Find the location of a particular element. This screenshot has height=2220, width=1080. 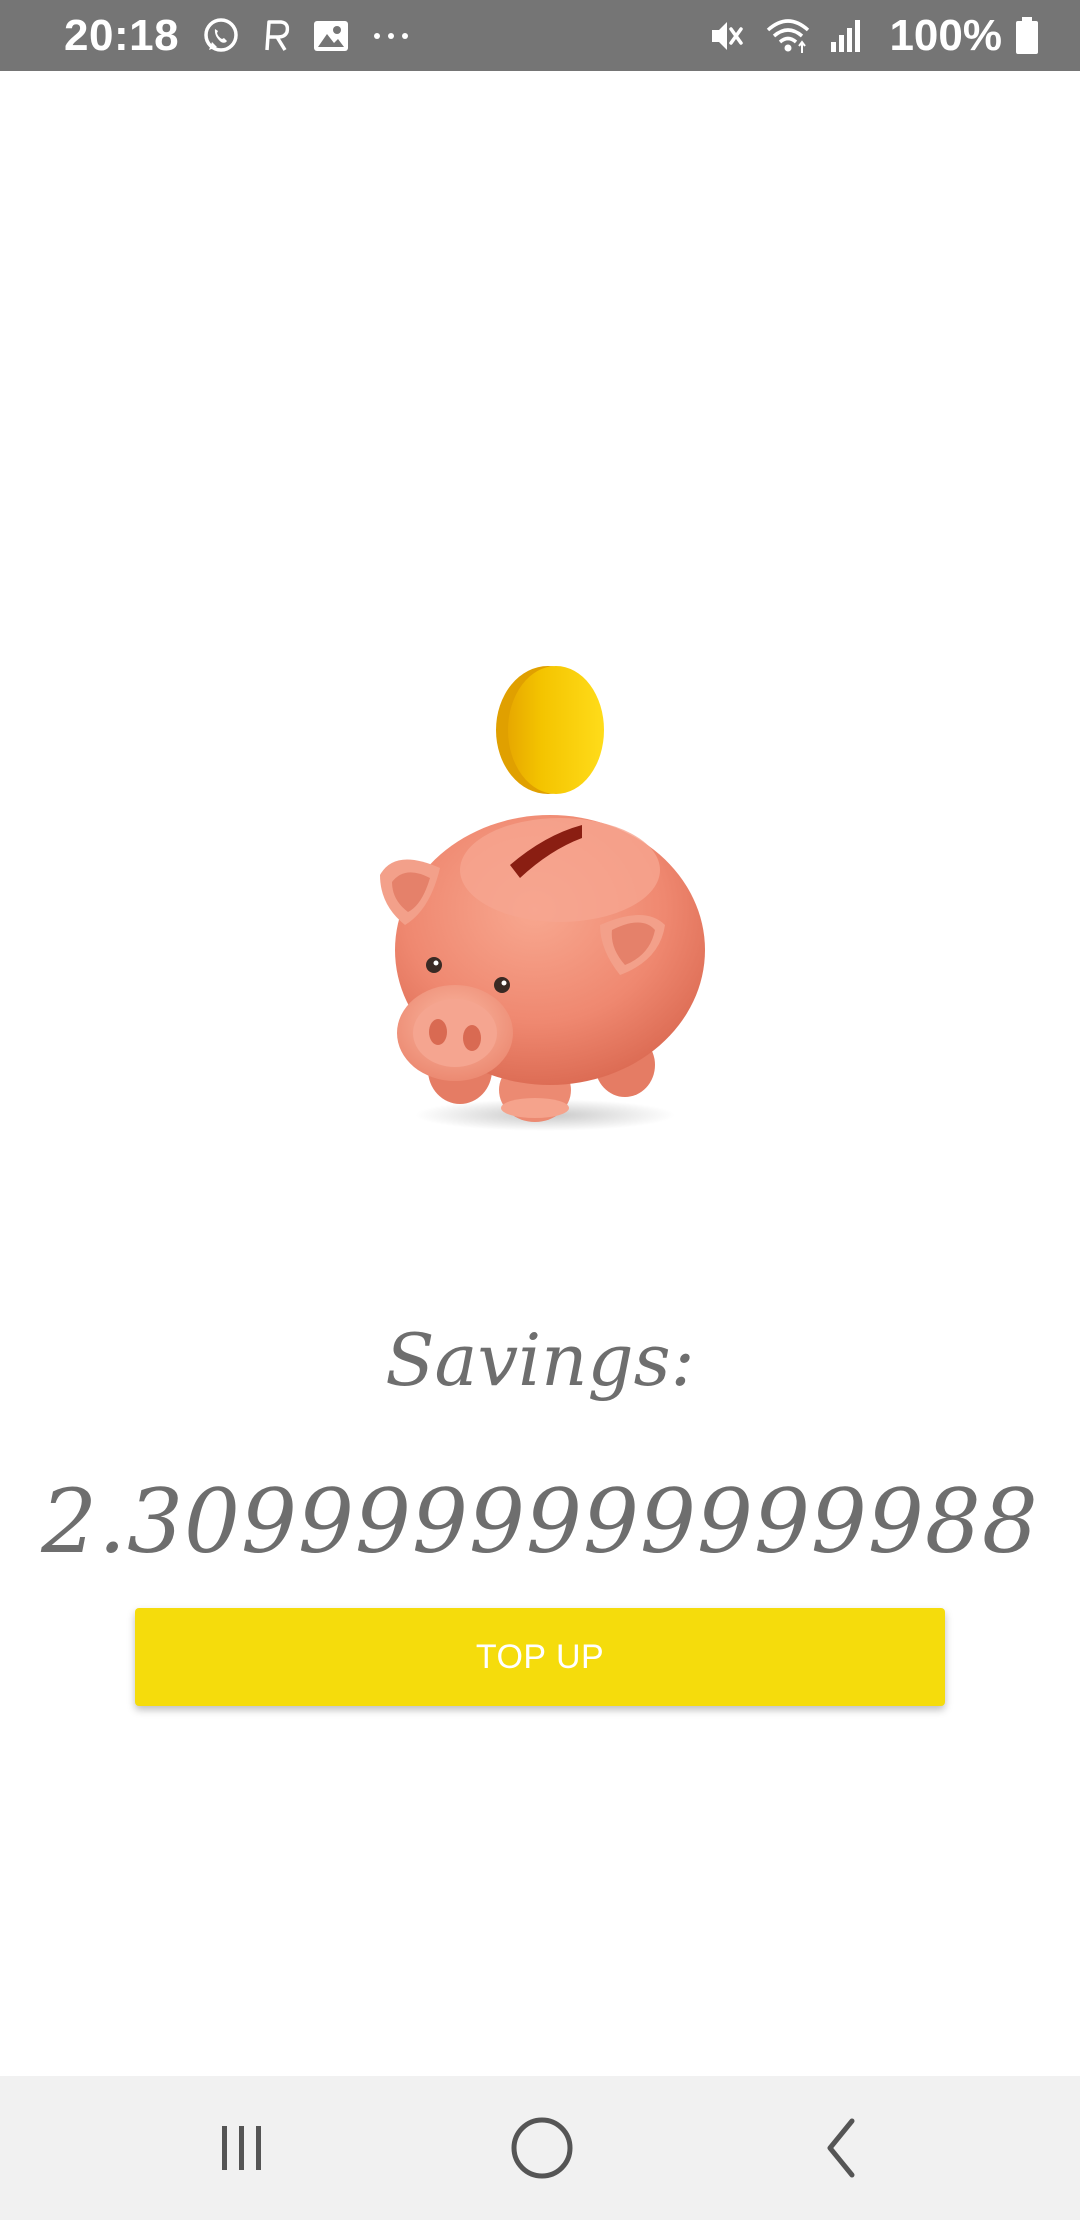

mute-icon is located at coordinates (727, 36).